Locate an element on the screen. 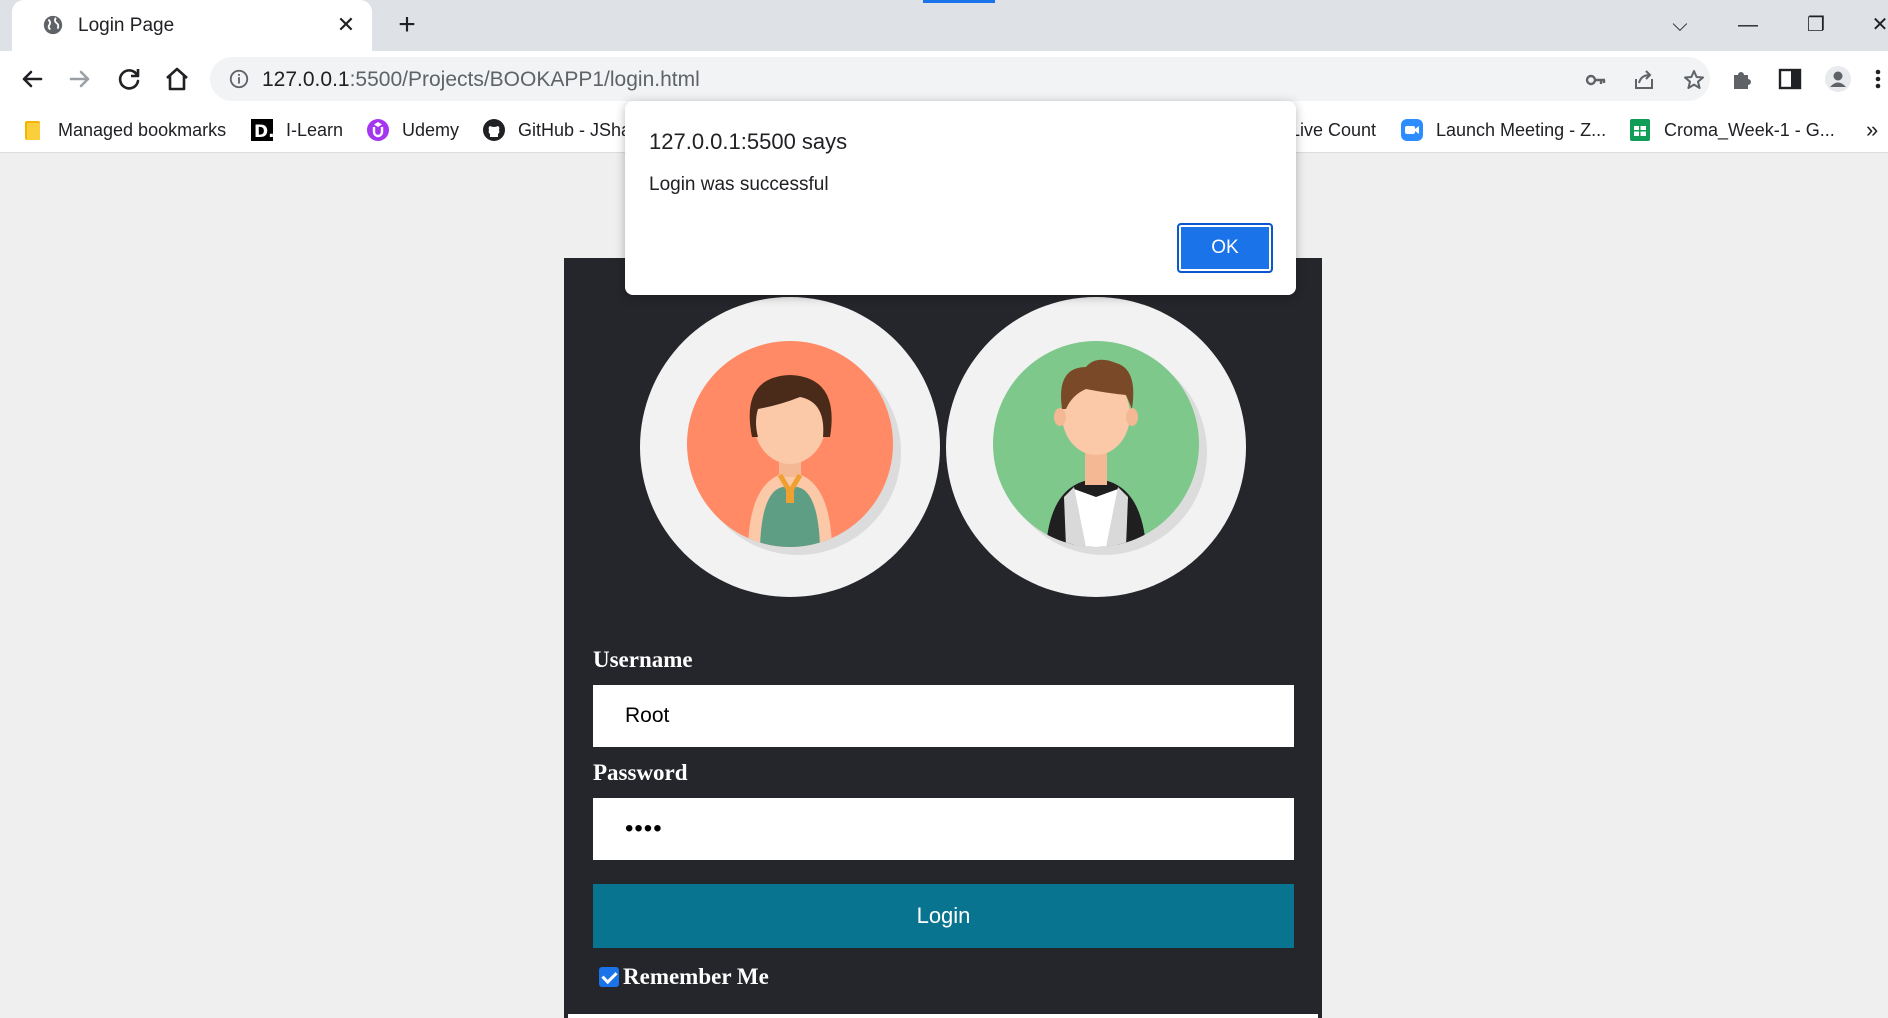  reload-icon is located at coordinates (129, 79).